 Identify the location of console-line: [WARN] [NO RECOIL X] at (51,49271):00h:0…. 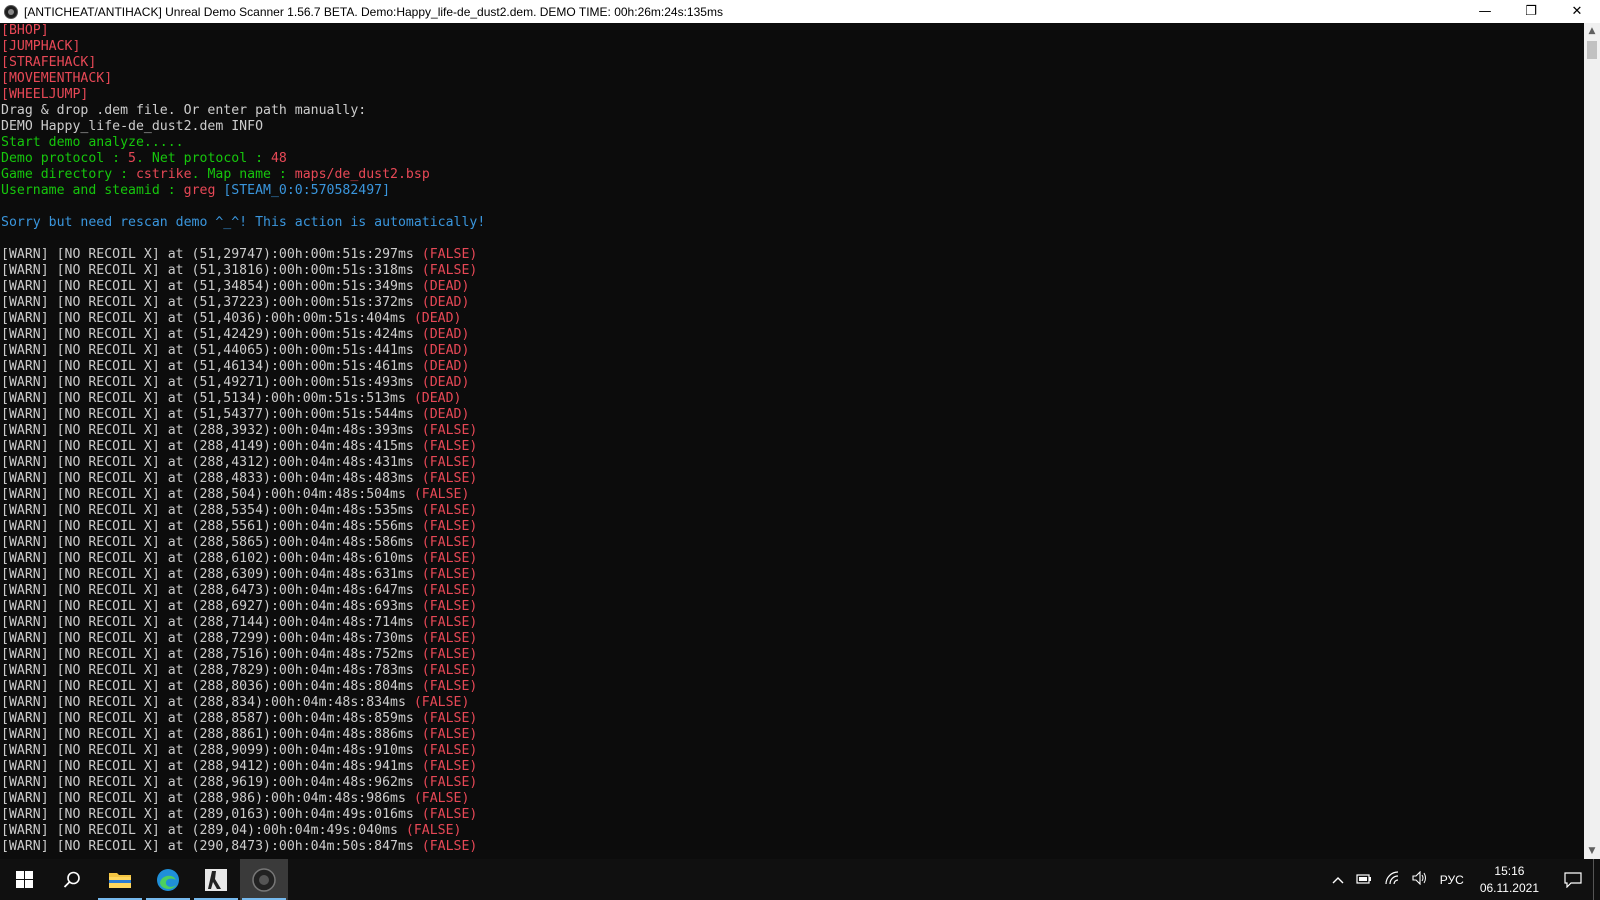
(792, 383).